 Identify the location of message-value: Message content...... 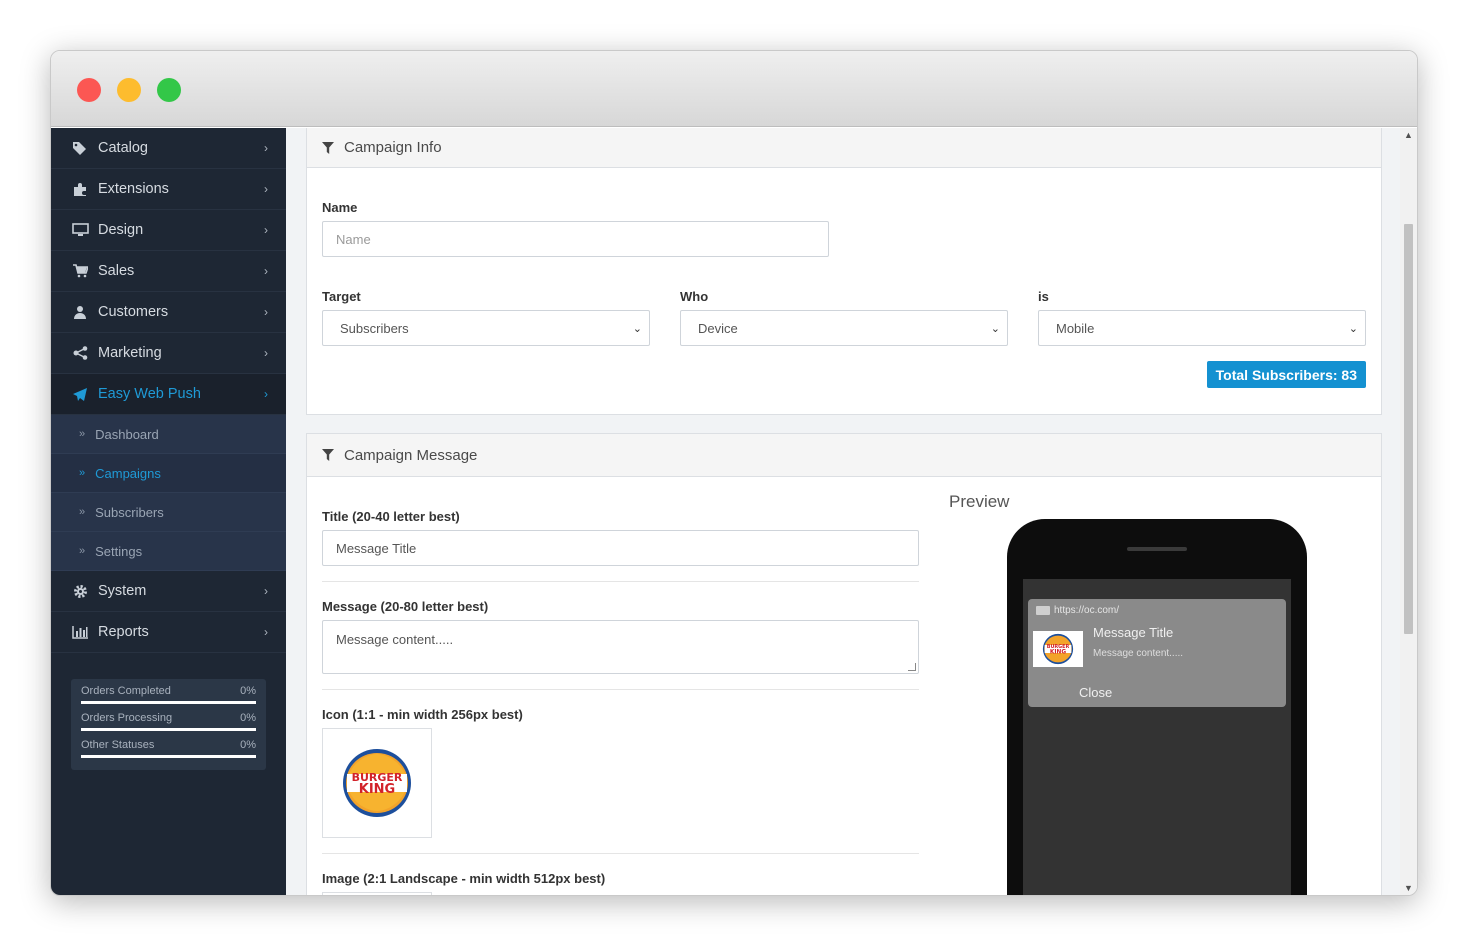
(395, 639).